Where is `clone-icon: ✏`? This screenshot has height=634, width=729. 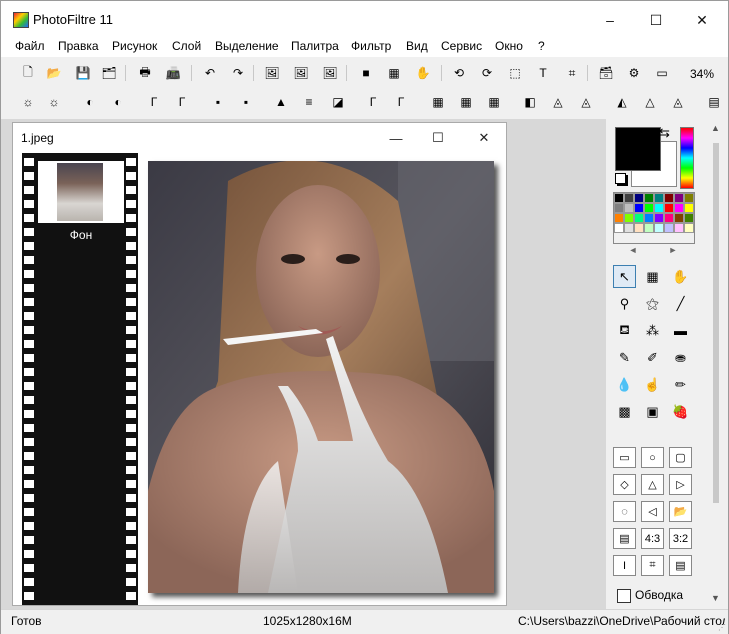
clone-icon: ✏ is located at coordinates (680, 384).